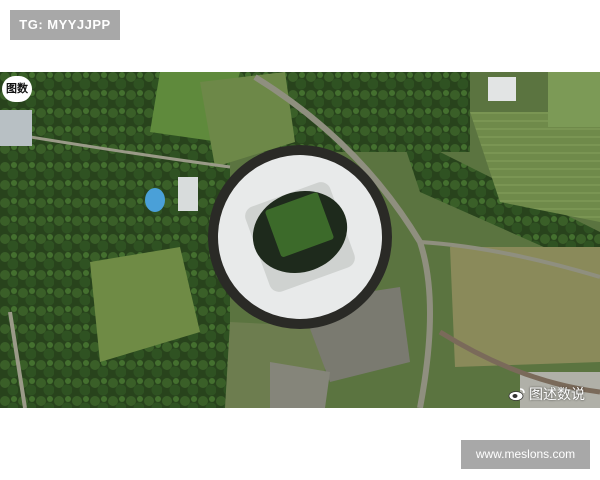  I want to click on weibo-icon, so click(516, 394).